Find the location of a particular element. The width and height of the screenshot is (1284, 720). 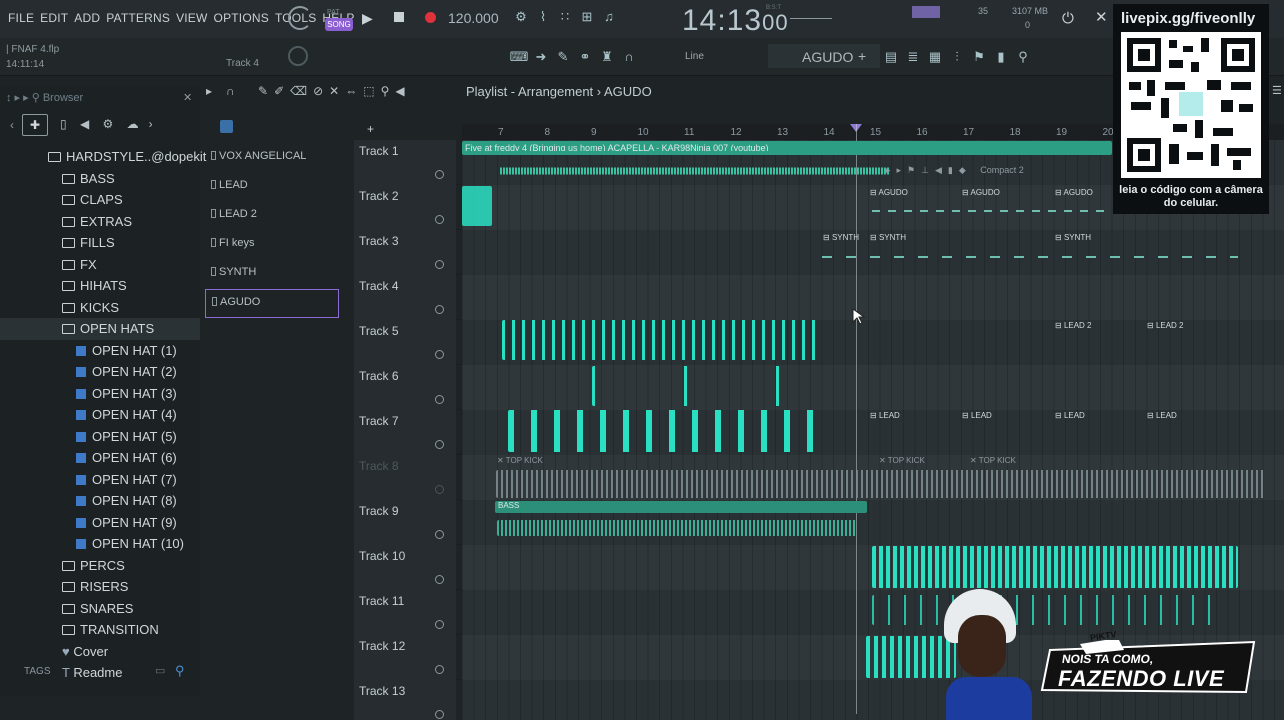

browser-file: OPEN HAT (6) is located at coordinates (100, 458).